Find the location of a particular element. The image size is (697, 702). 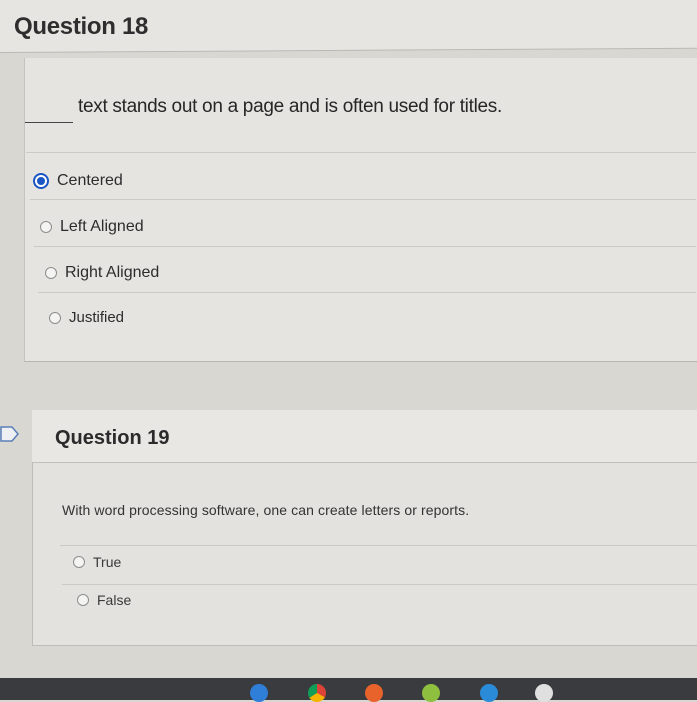

answer-option-false: False is located at coordinates (104, 600).